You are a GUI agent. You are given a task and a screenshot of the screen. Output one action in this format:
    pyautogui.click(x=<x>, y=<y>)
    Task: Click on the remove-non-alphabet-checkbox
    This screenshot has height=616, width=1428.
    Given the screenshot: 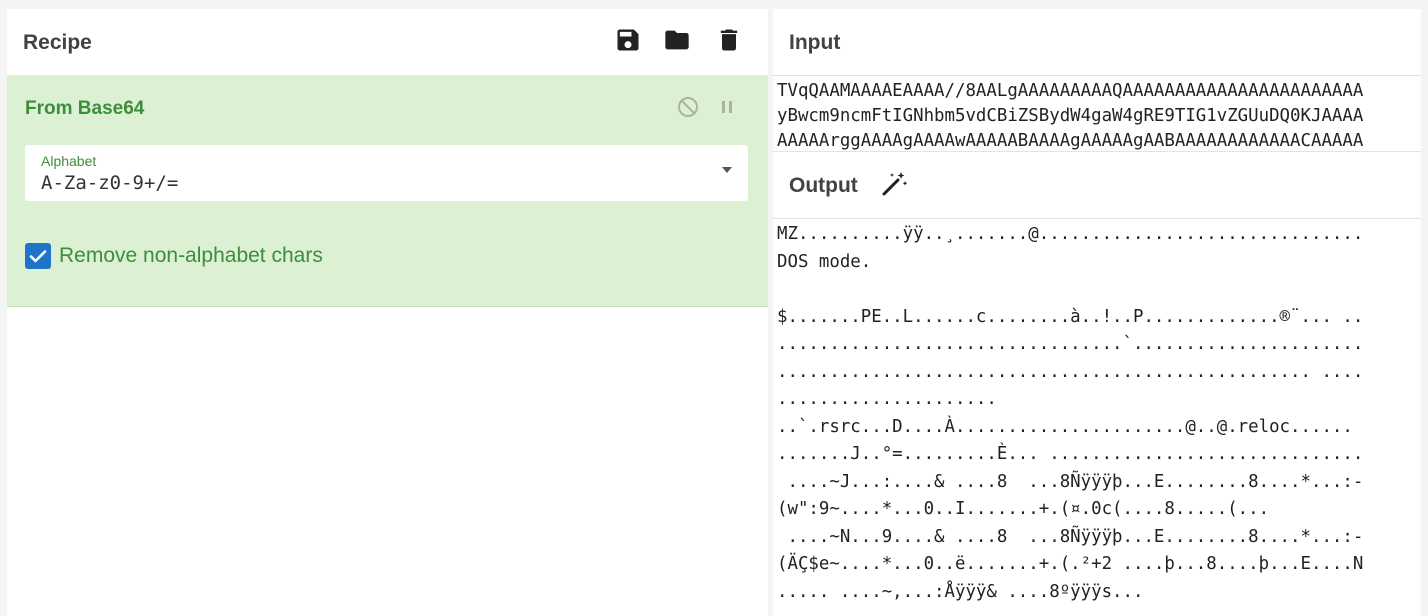 What is the action you would take?
    pyautogui.click(x=38, y=256)
    